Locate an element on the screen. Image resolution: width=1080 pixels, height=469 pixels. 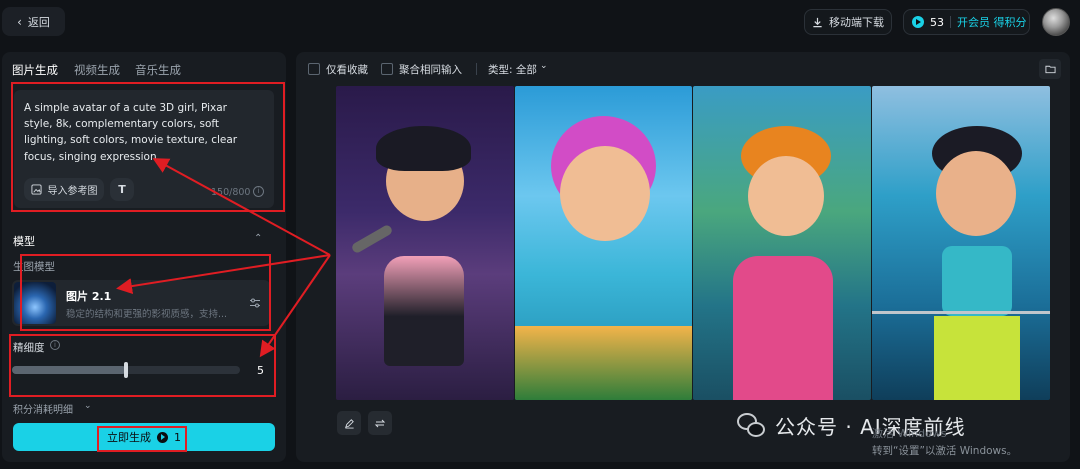
folder-button is located at coordinates (1050, 69).